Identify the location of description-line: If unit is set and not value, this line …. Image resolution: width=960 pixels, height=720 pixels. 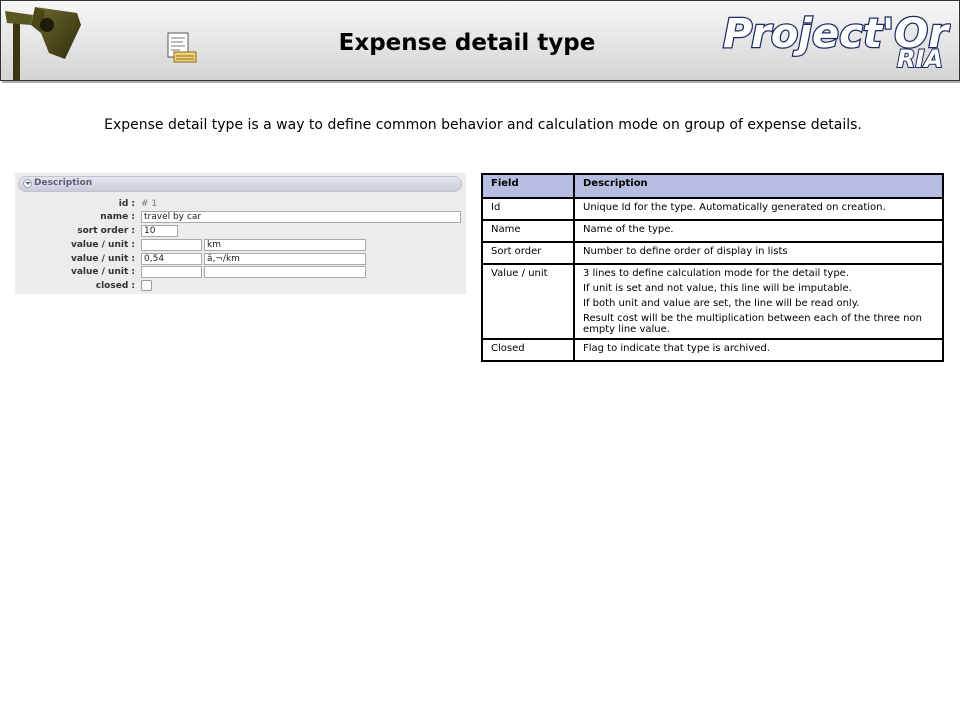
(717, 288).